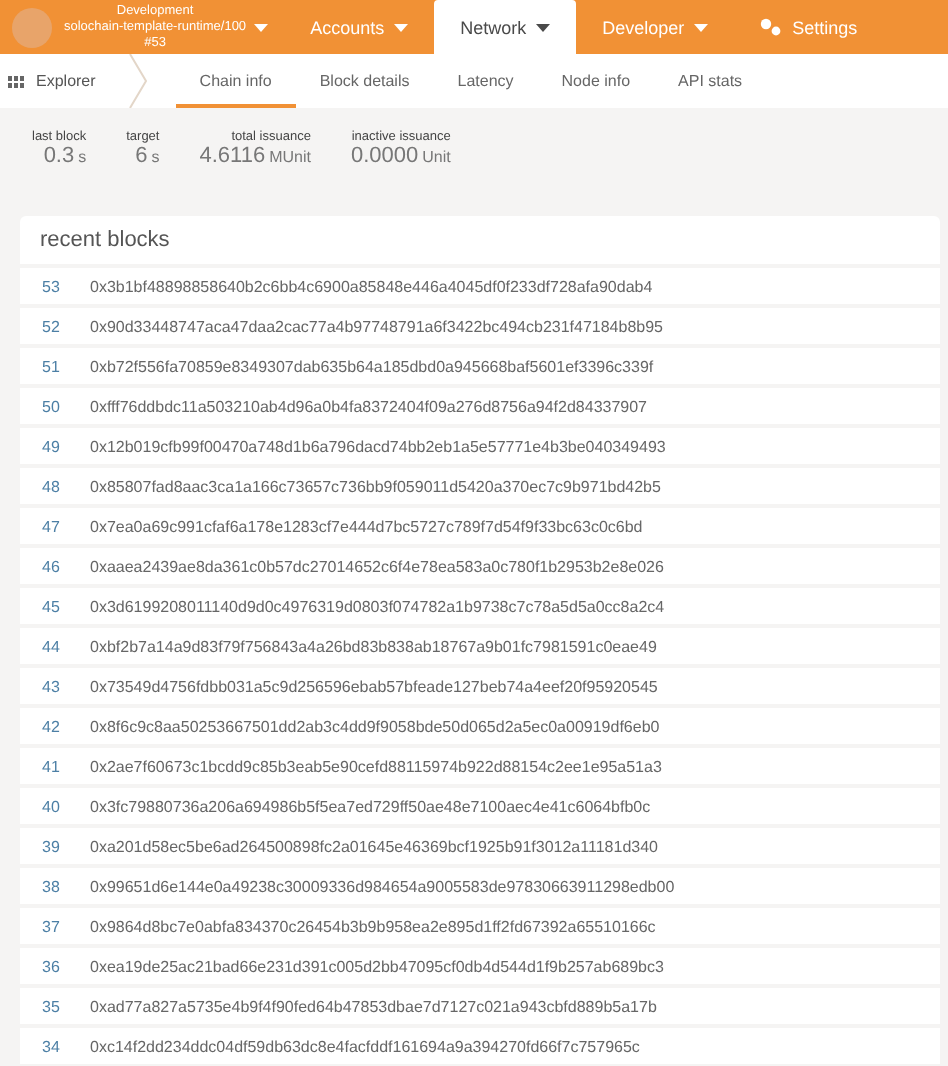 This screenshot has height=1066, width=948. Describe the element at coordinates (55, 886) in the screenshot. I see `block-number-link: 38` at that location.